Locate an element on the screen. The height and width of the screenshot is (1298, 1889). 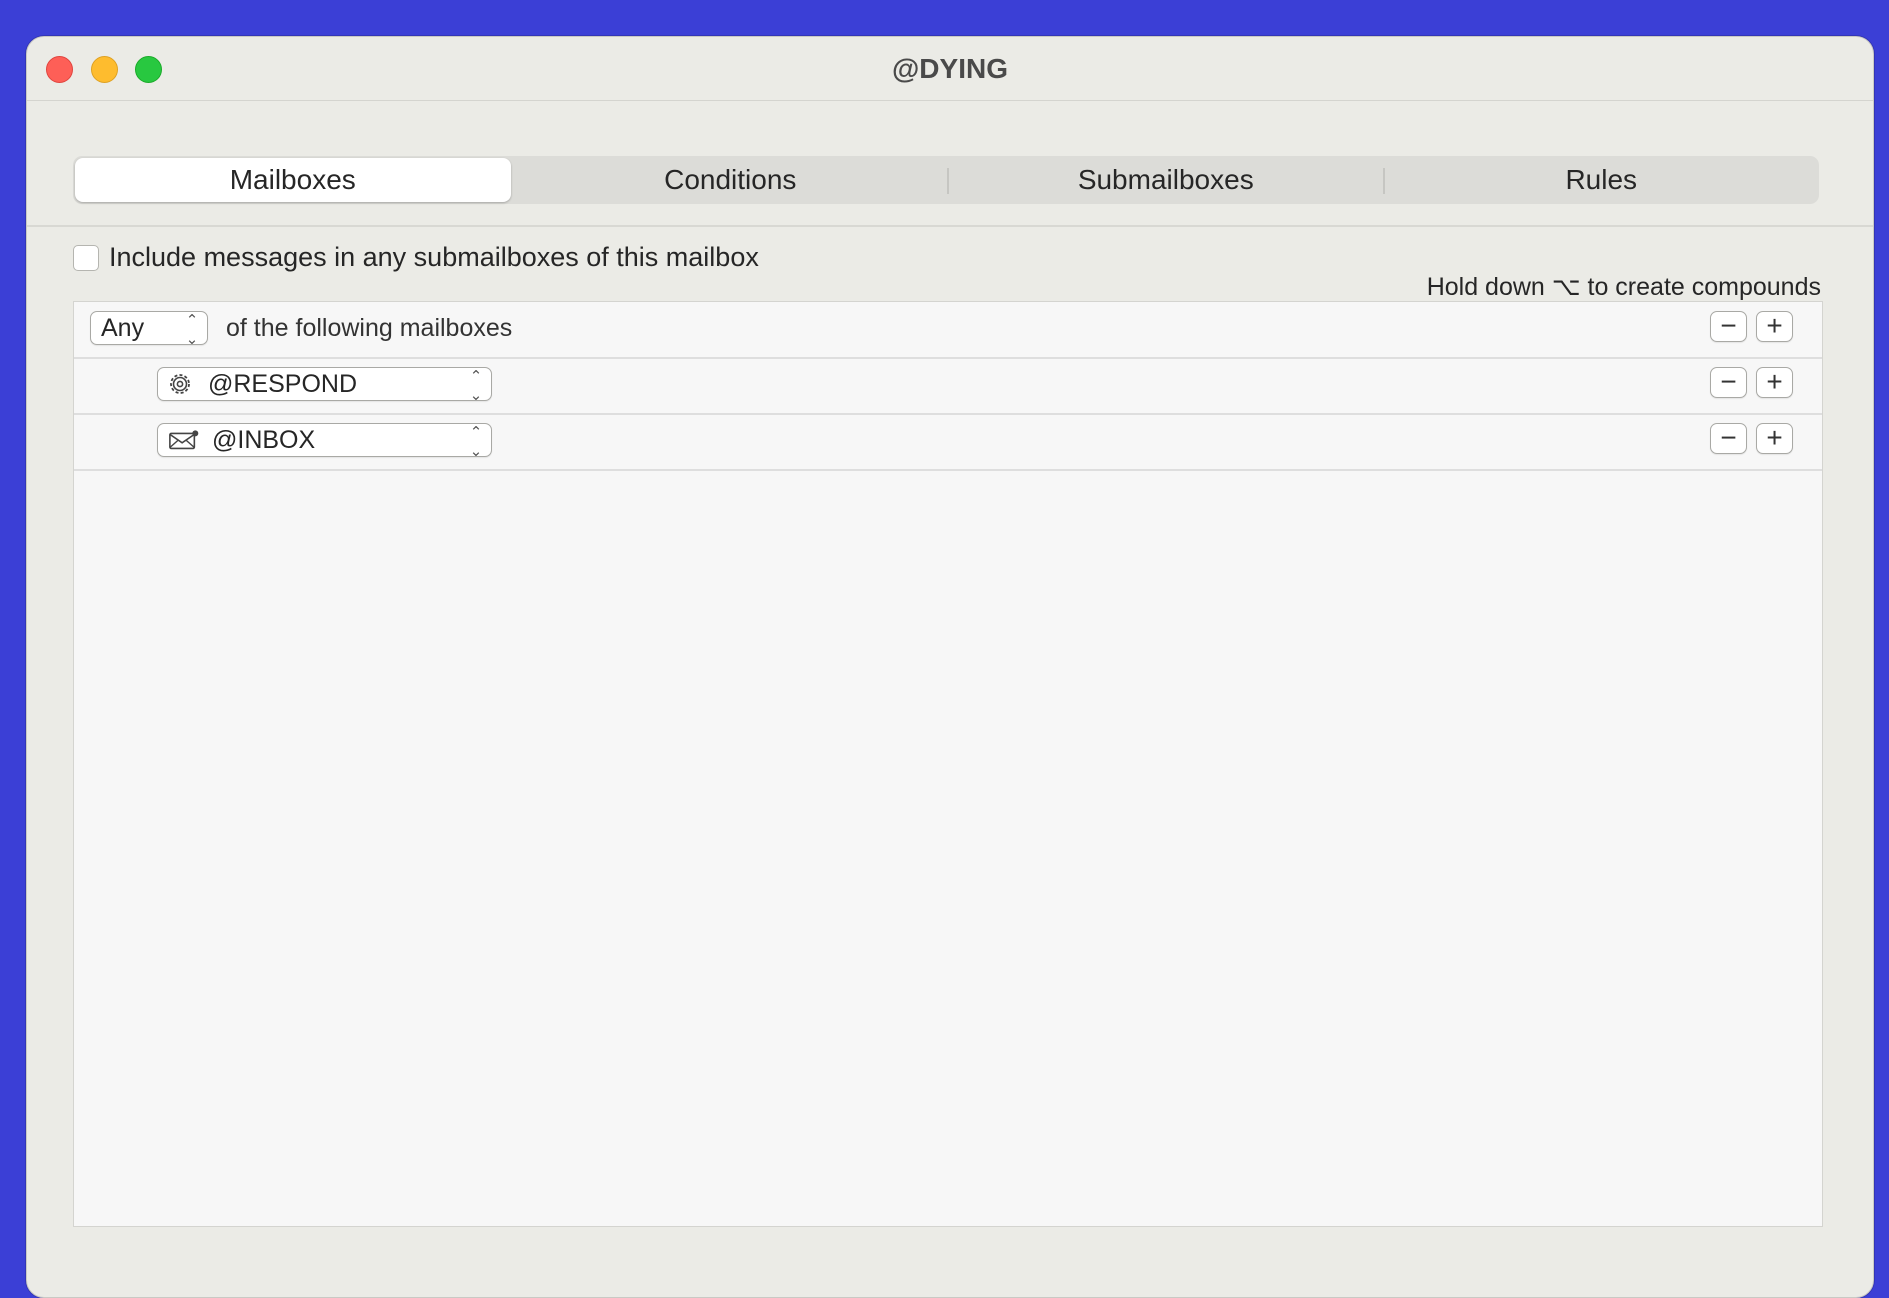
gear-icon is located at coordinates (180, 384).